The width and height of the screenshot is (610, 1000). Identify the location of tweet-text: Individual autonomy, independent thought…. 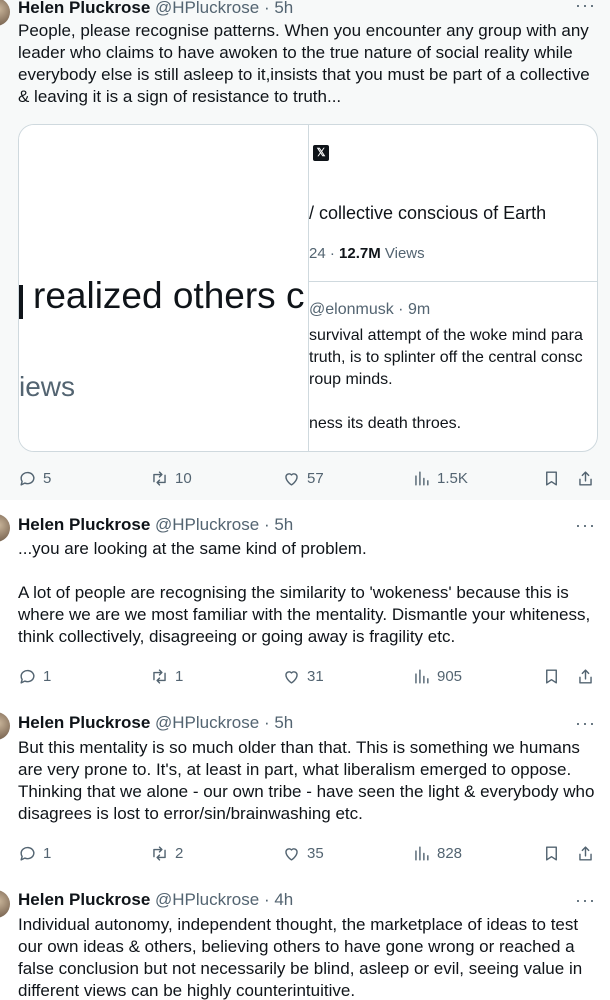
(300, 957).